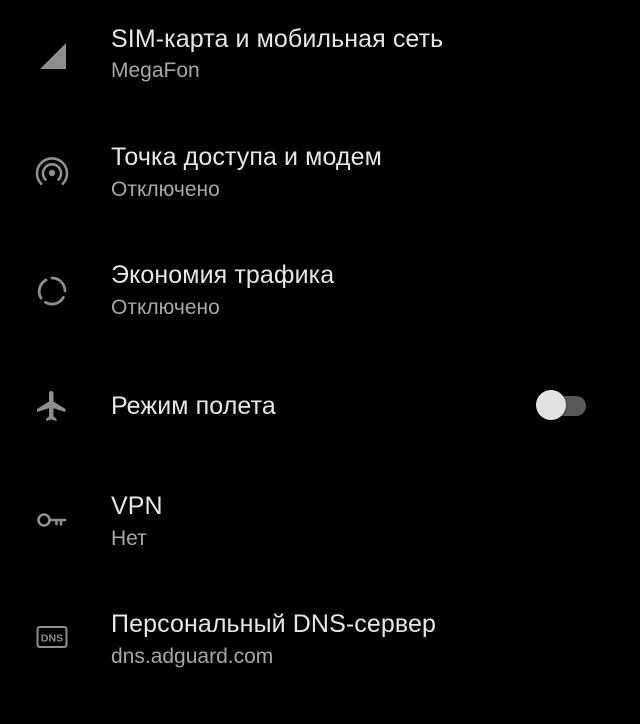 Image resolution: width=640 pixels, height=724 pixels. What do you see at coordinates (165, 189) in the screenshot?
I see `hotspot-item-subtitle: Отключено` at bounding box center [165, 189].